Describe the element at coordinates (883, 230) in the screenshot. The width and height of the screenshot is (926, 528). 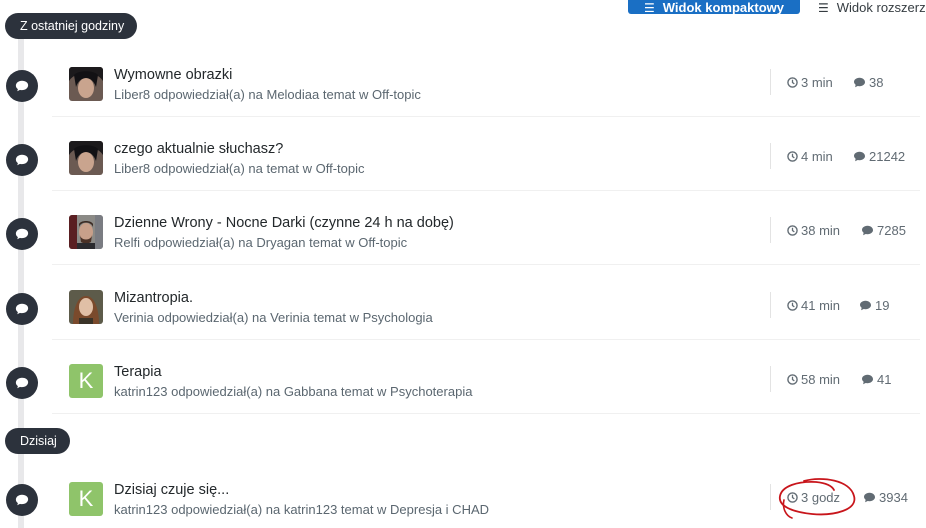
I see `reply-count: 7285` at that location.